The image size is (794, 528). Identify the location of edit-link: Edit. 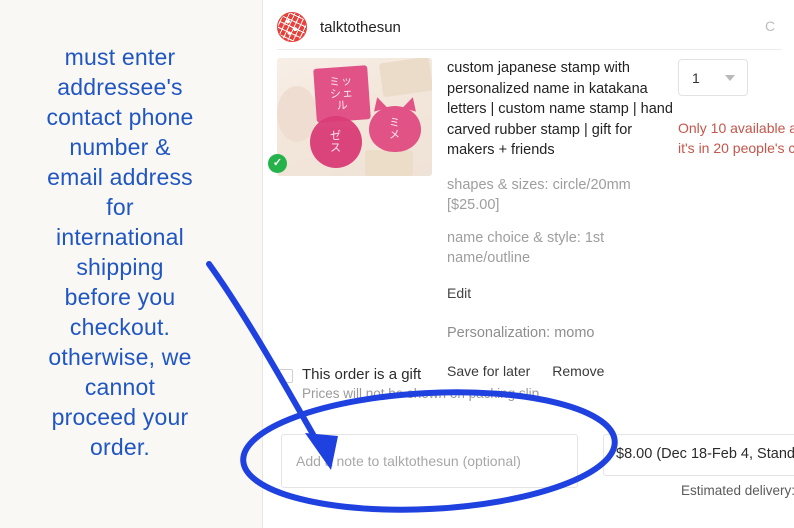
(459, 293).